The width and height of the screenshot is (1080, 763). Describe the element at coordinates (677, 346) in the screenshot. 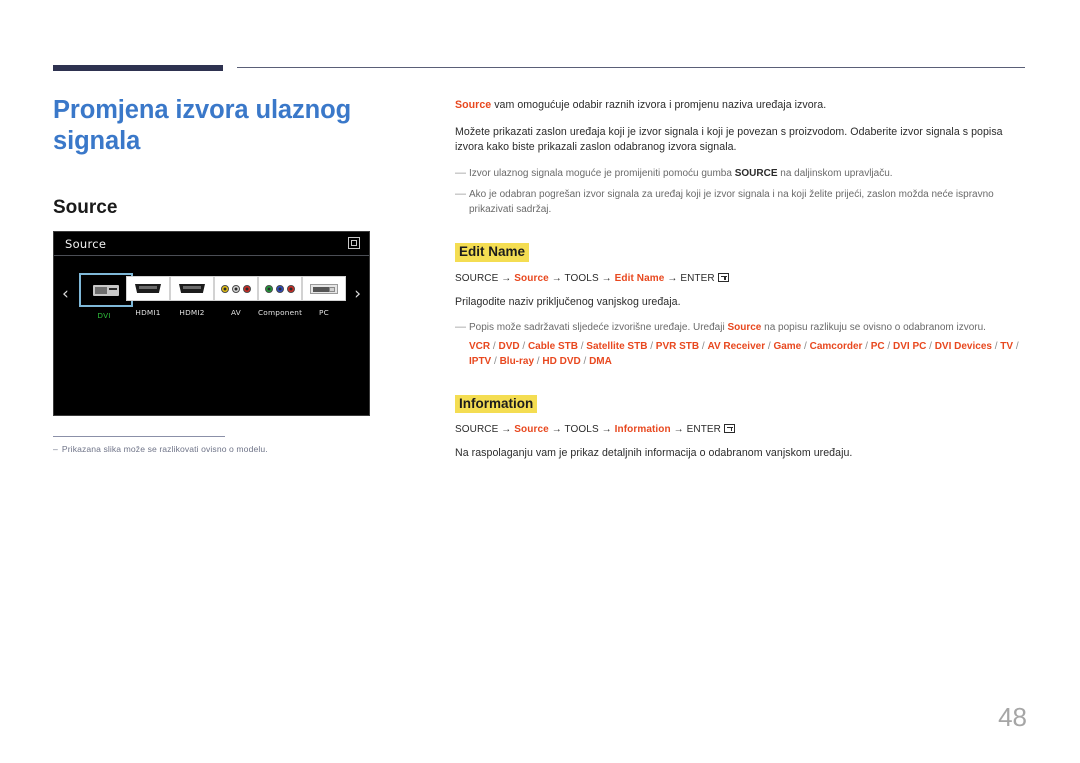

I see `device-type: PVR STB` at that location.